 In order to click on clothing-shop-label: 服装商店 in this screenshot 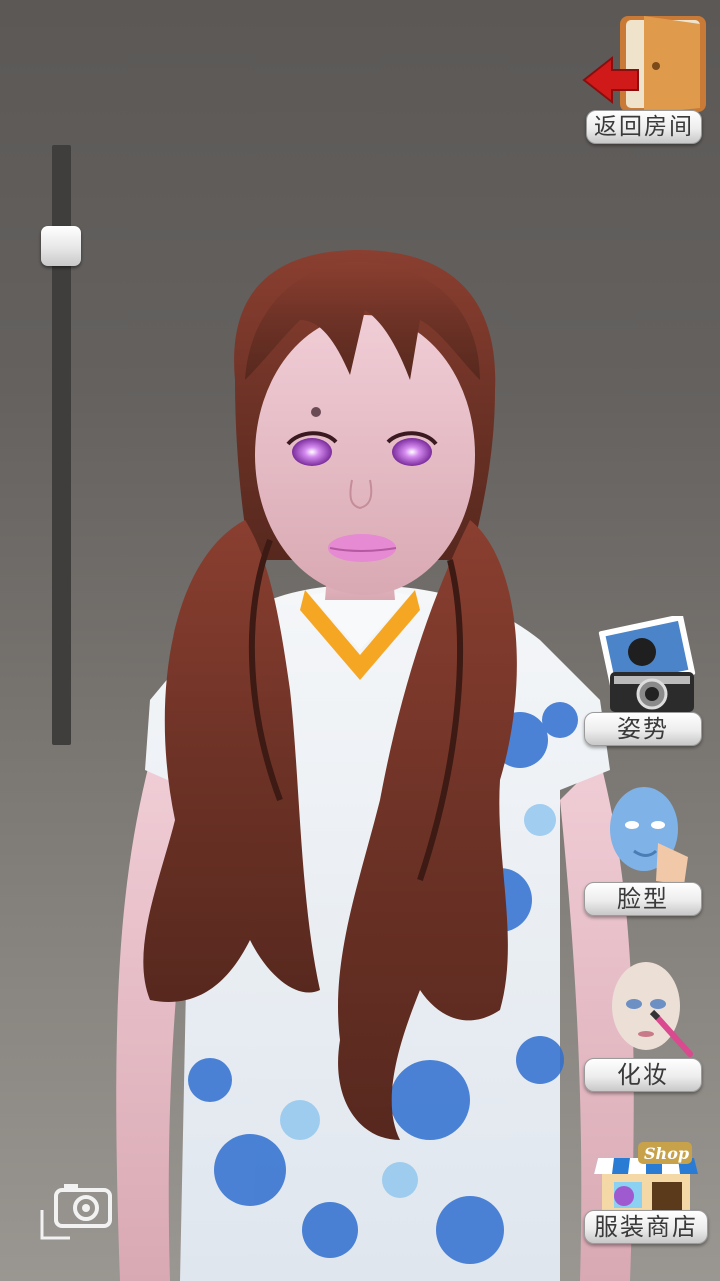, I will do `click(646, 1227)`.